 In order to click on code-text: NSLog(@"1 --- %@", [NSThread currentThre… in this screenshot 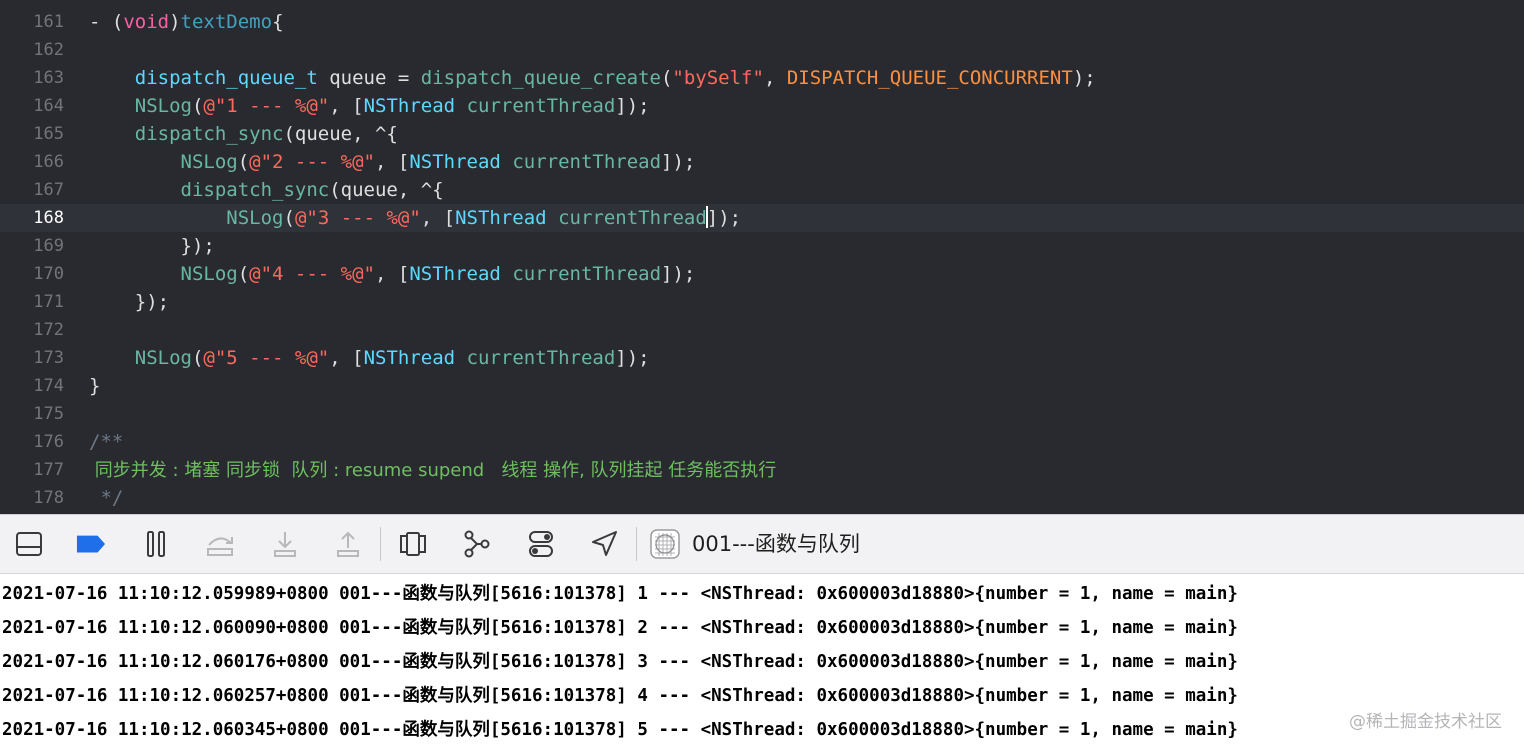, I will do `click(369, 106)`.